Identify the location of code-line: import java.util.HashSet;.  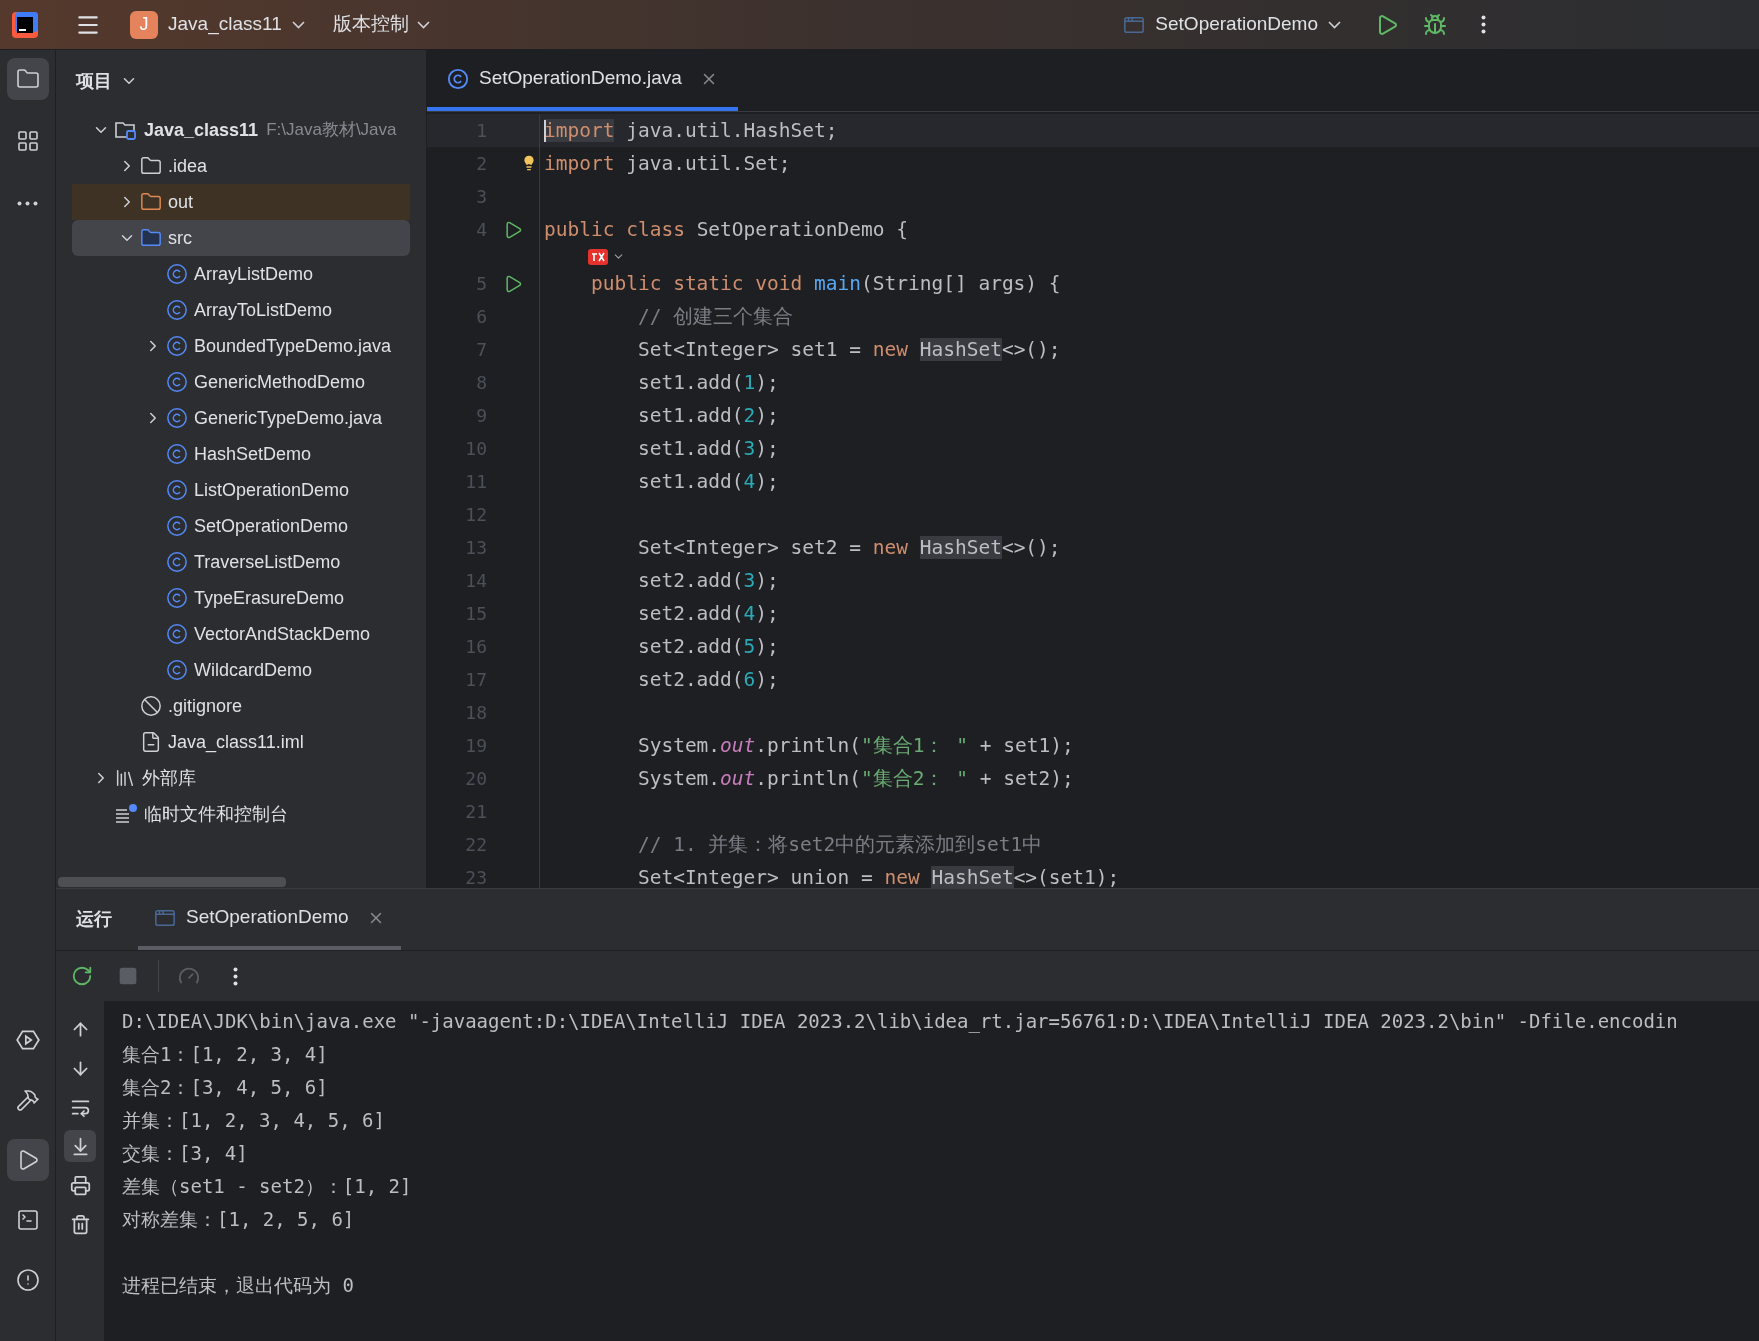
(690, 130).